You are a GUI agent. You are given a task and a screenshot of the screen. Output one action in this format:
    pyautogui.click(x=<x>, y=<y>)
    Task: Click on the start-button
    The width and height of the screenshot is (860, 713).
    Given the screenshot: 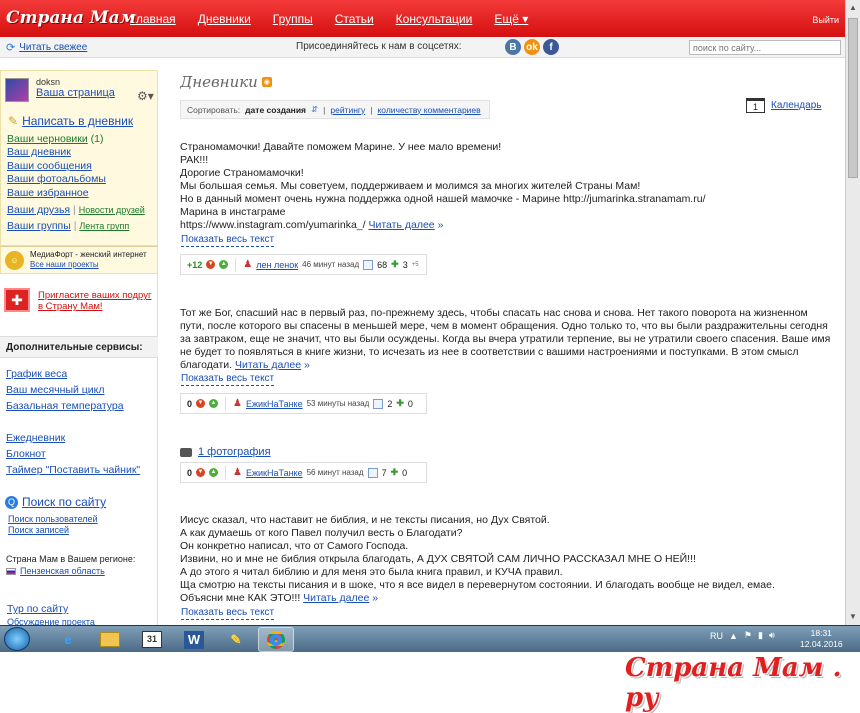 What is the action you would take?
    pyautogui.click(x=17, y=639)
    